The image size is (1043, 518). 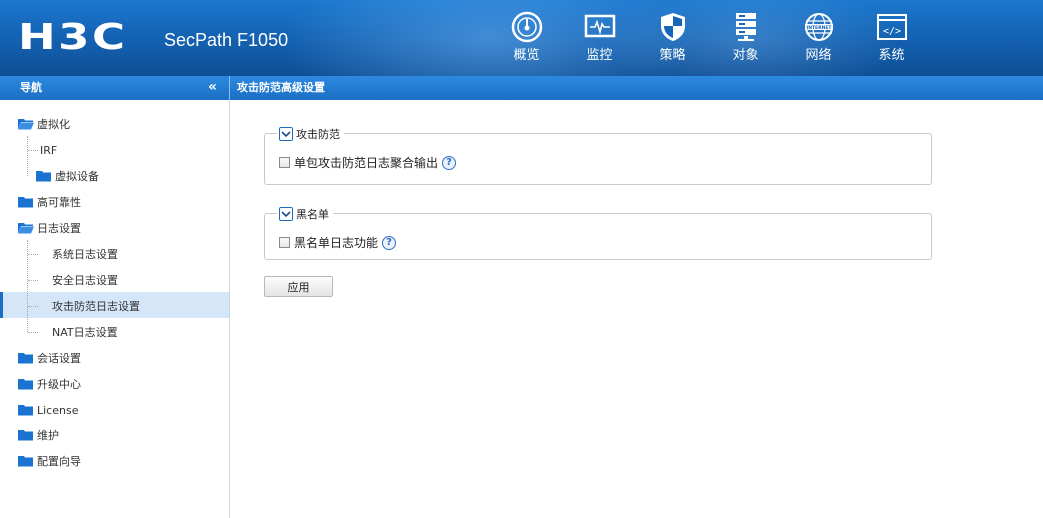 I want to click on tab-label: 策略, so click(x=672, y=55).